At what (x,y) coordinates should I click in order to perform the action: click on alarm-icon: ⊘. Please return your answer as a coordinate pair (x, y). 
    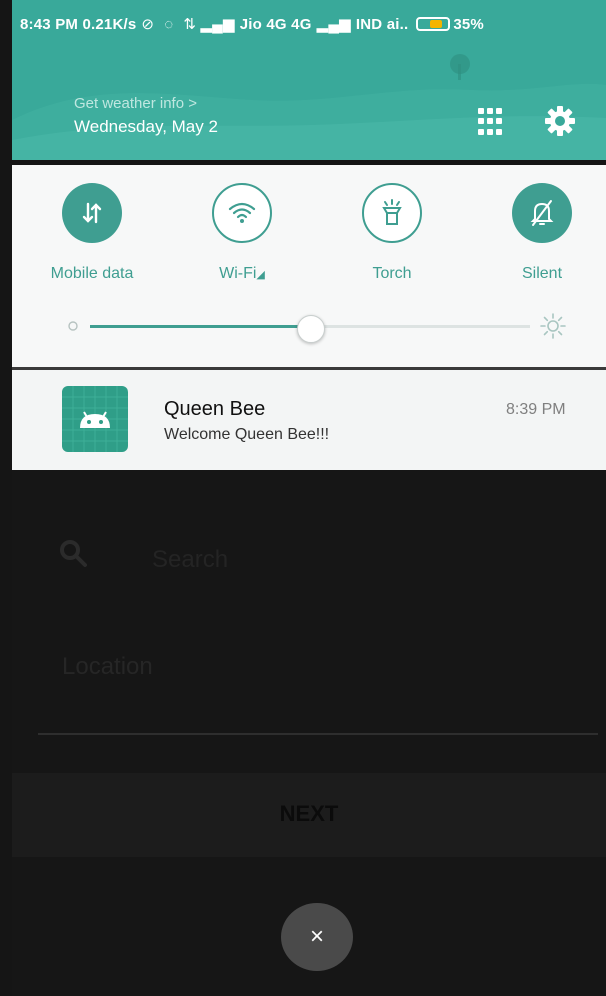
    Looking at the image, I should click on (148, 24).